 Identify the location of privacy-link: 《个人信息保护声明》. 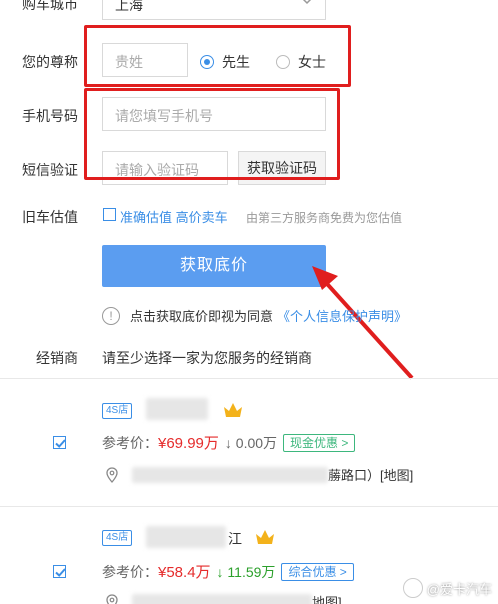
(342, 315).